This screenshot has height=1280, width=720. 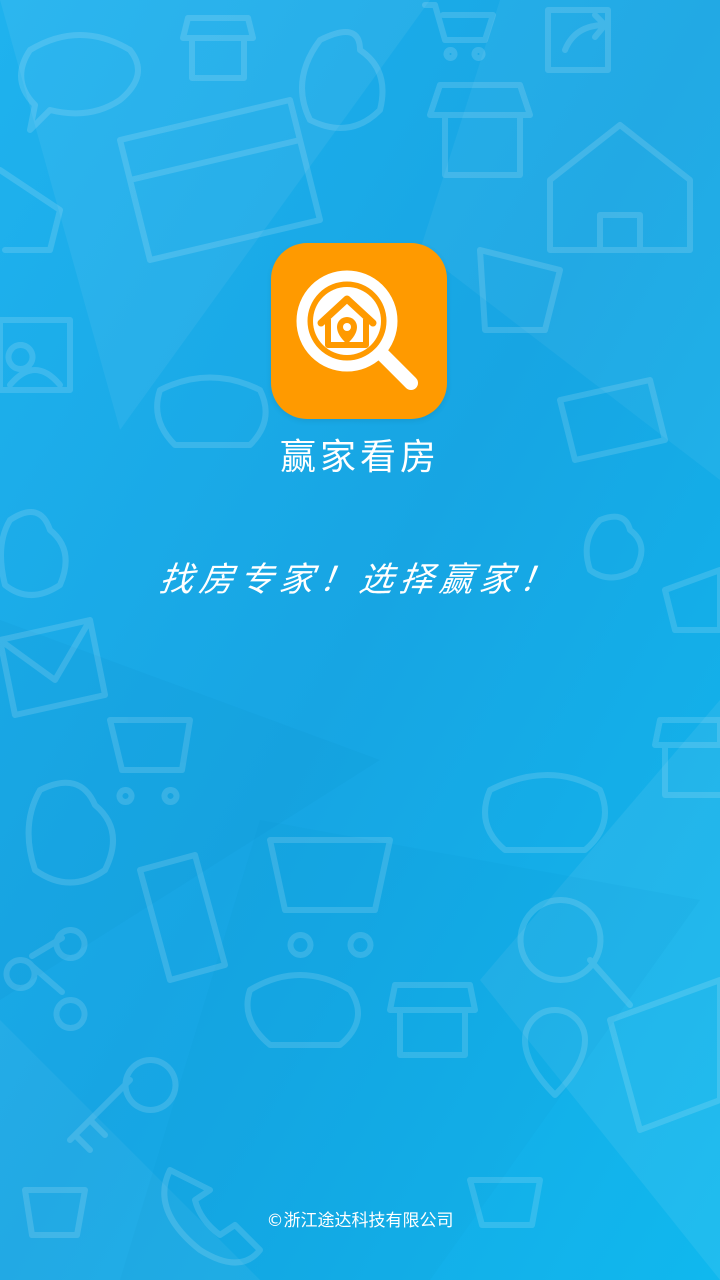 I want to click on app-logo, so click(x=359, y=331).